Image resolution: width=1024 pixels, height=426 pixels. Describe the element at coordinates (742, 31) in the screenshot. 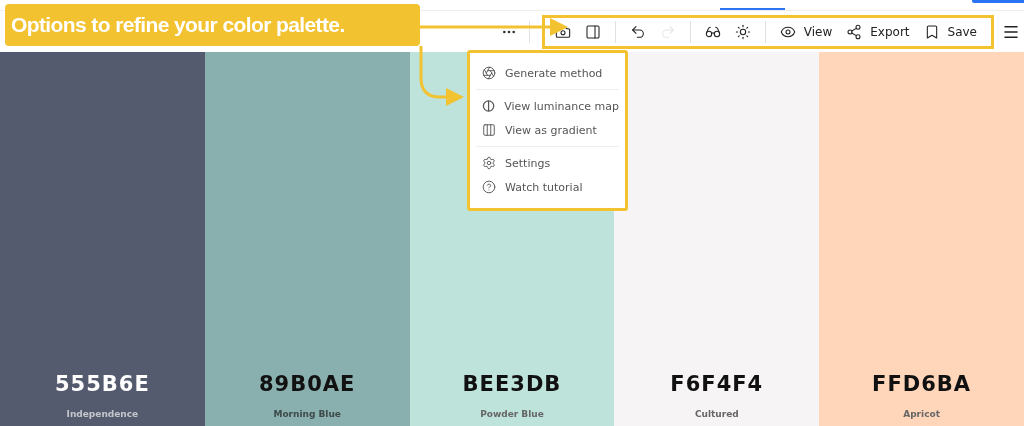

I see `sun-icon` at that location.